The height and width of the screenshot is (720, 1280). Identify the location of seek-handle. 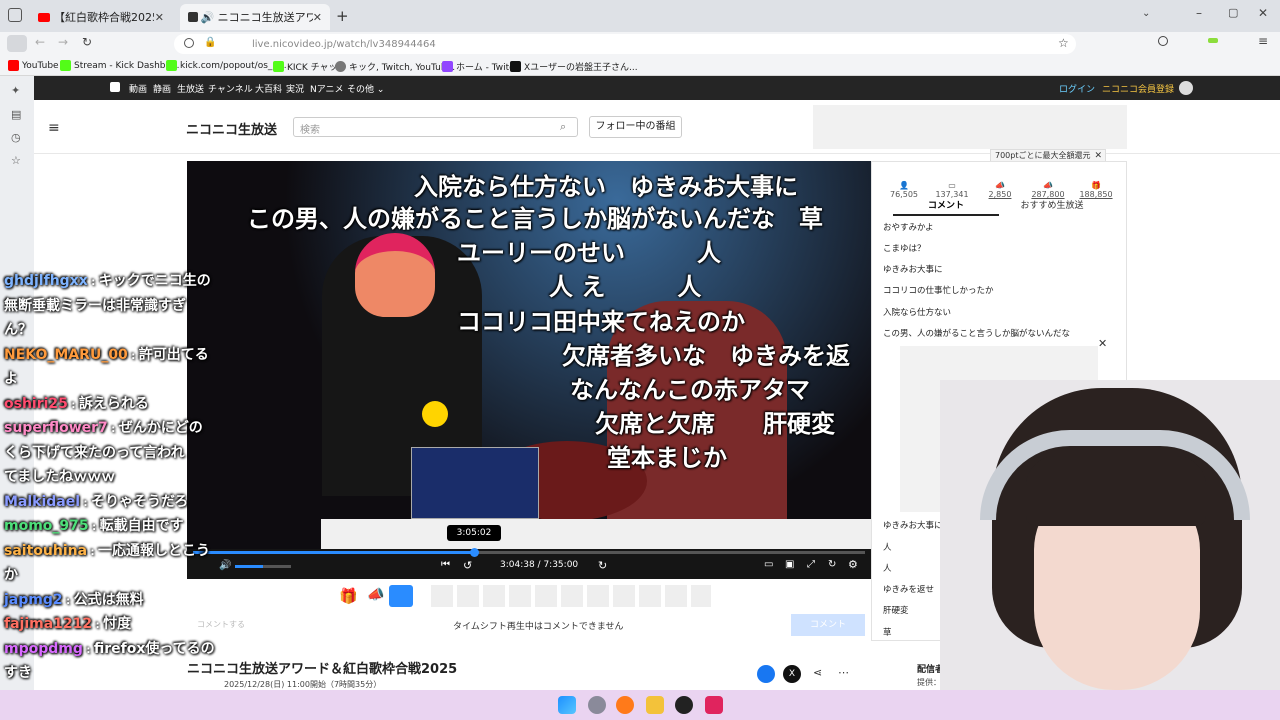
(474, 552).